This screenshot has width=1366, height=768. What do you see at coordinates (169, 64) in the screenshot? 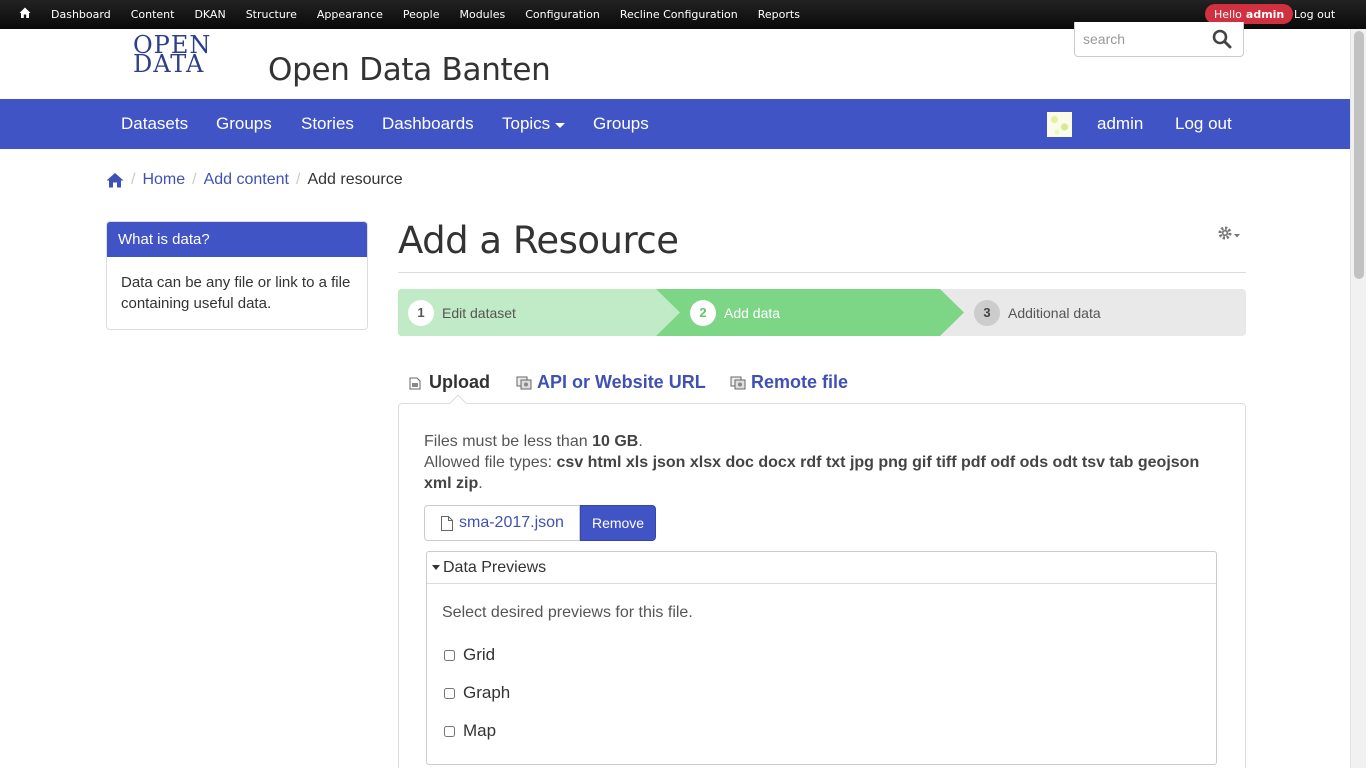
I see `logo-line-2: DATA` at bounding box center [169, 64].